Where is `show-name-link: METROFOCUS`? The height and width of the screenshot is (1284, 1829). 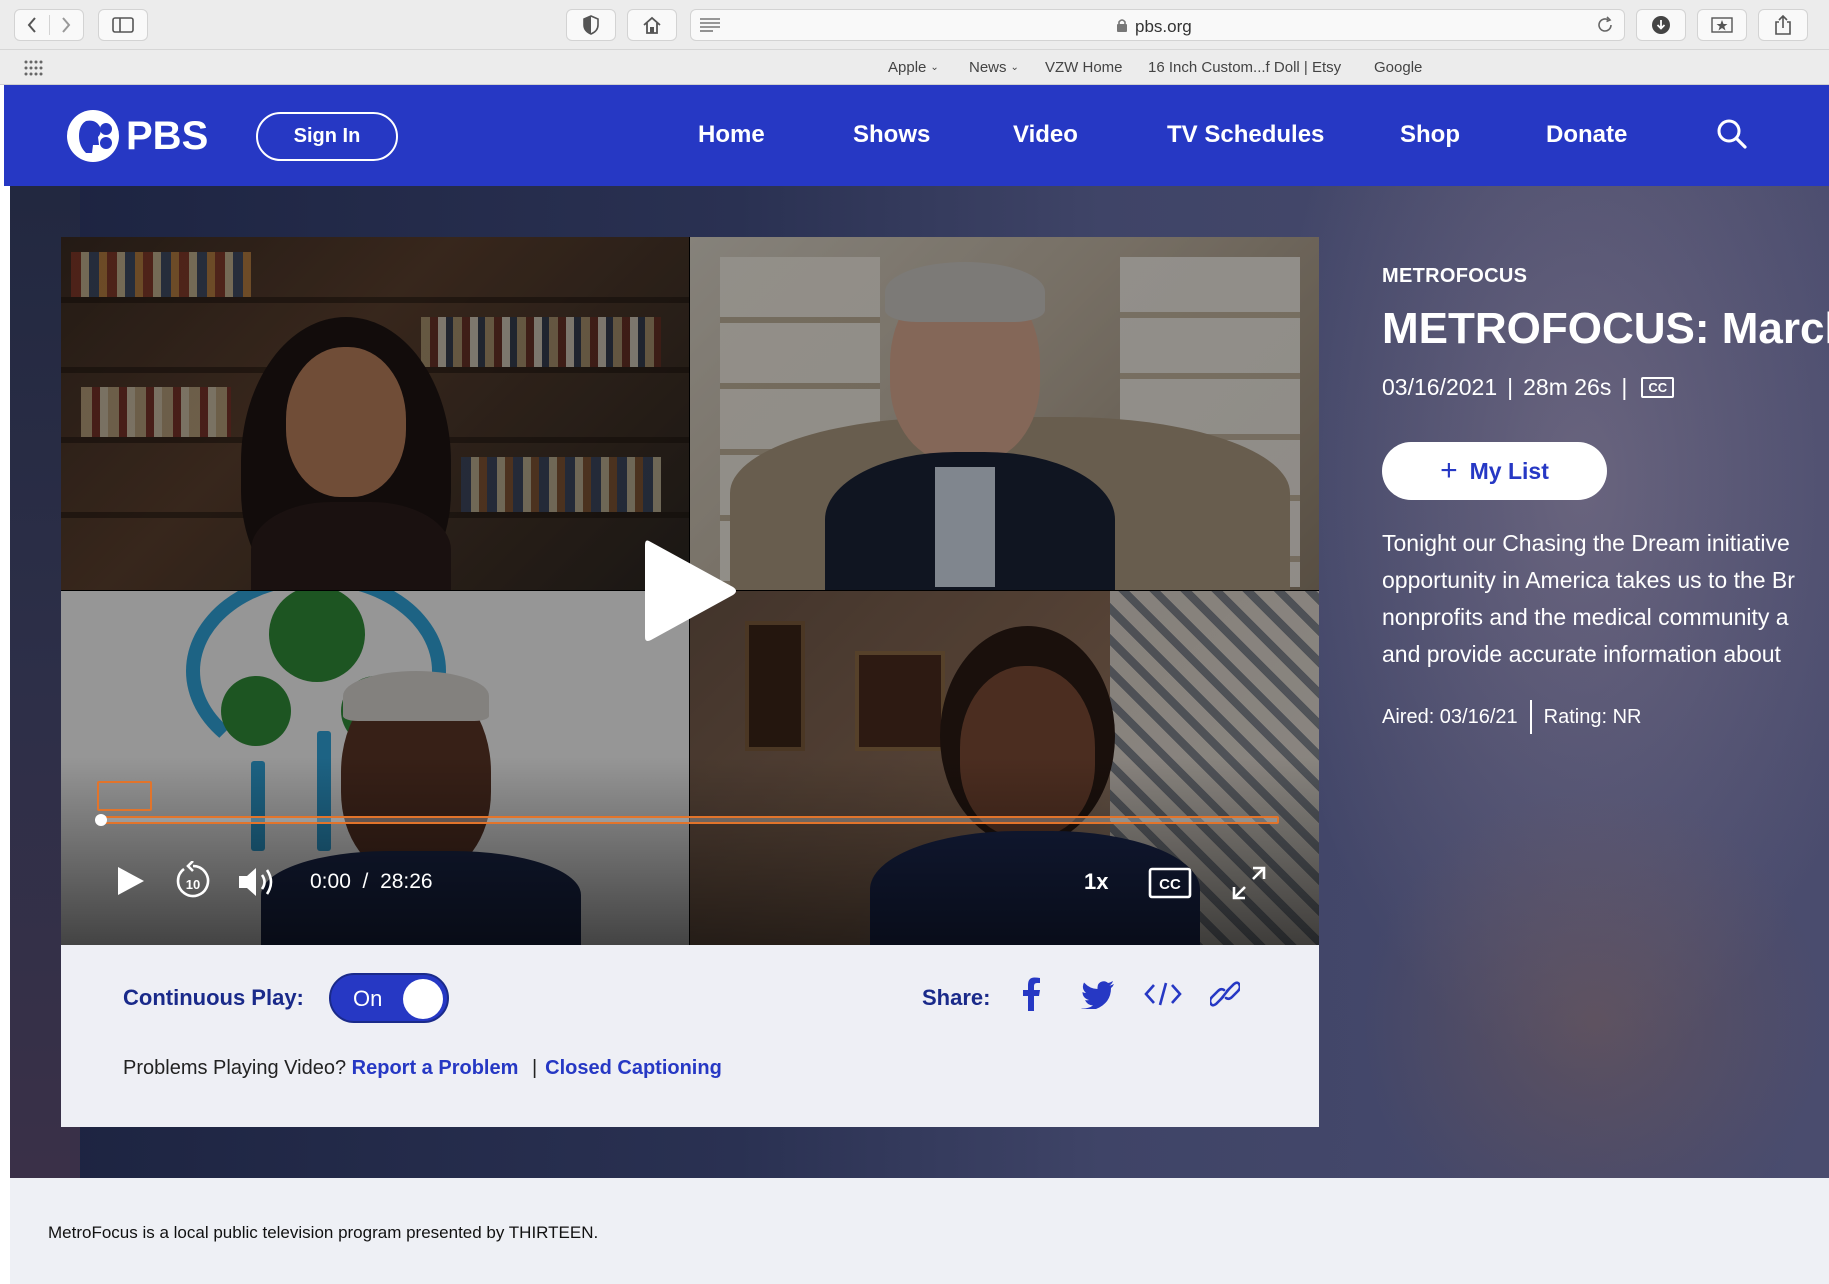
show-name-link: METROFOCUS is located at coordinates (1454, 276).